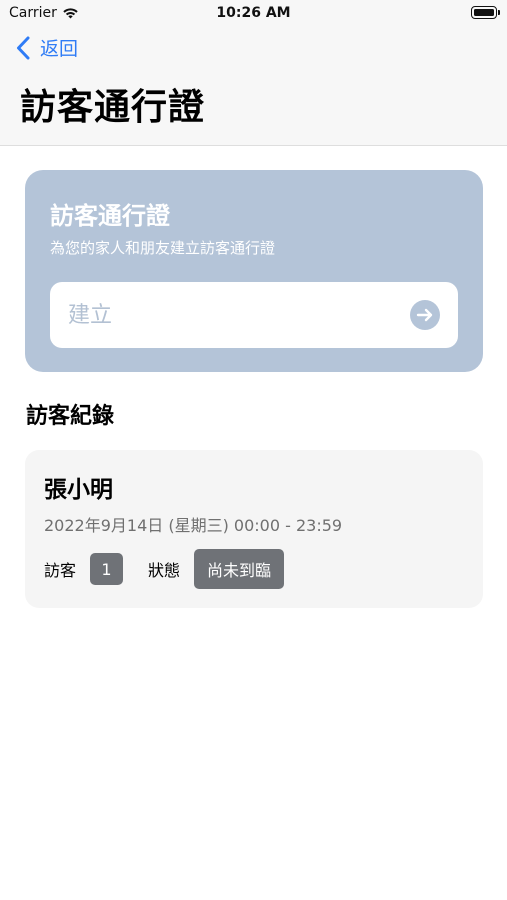  I want to click on records-section-title: 訪客紀錄, so click(70, 416).